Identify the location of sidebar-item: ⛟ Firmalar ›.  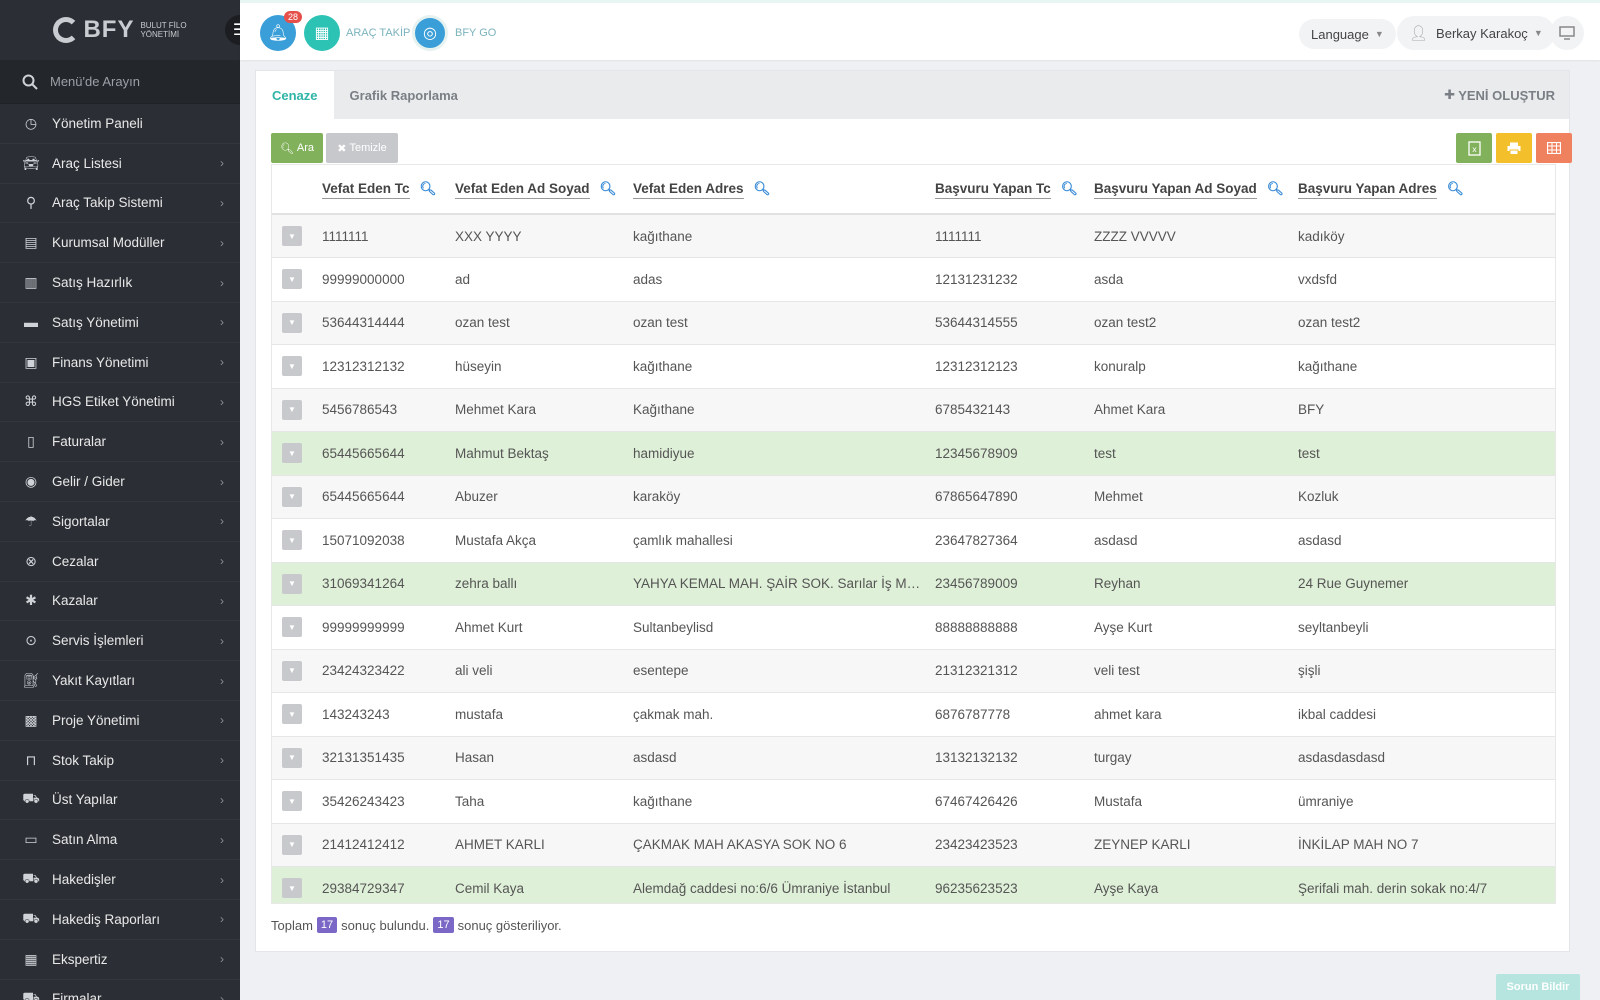
(120, 990).